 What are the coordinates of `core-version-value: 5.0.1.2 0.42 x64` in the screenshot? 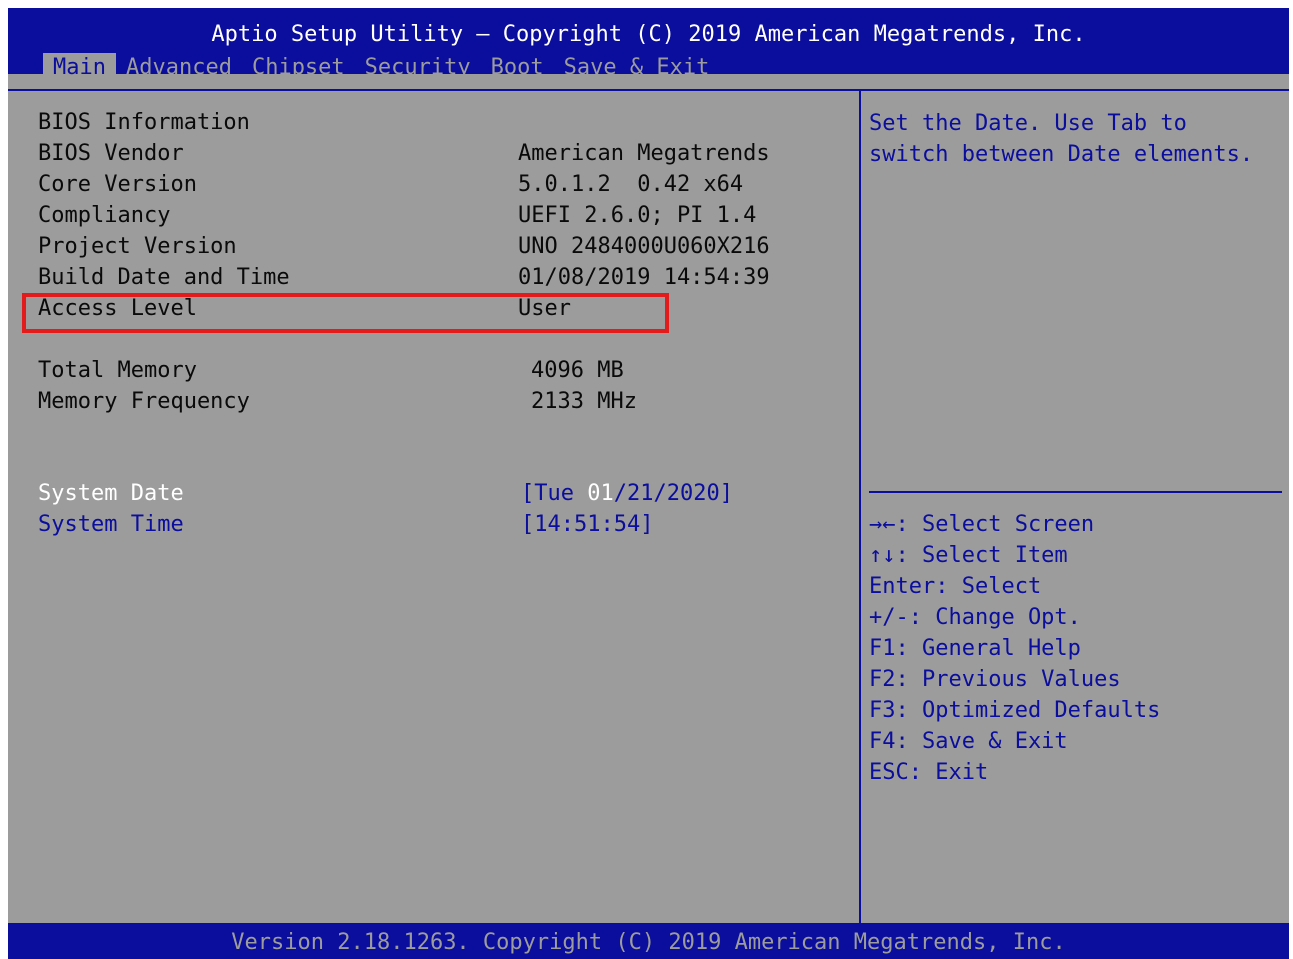 It's located at (631, 184).